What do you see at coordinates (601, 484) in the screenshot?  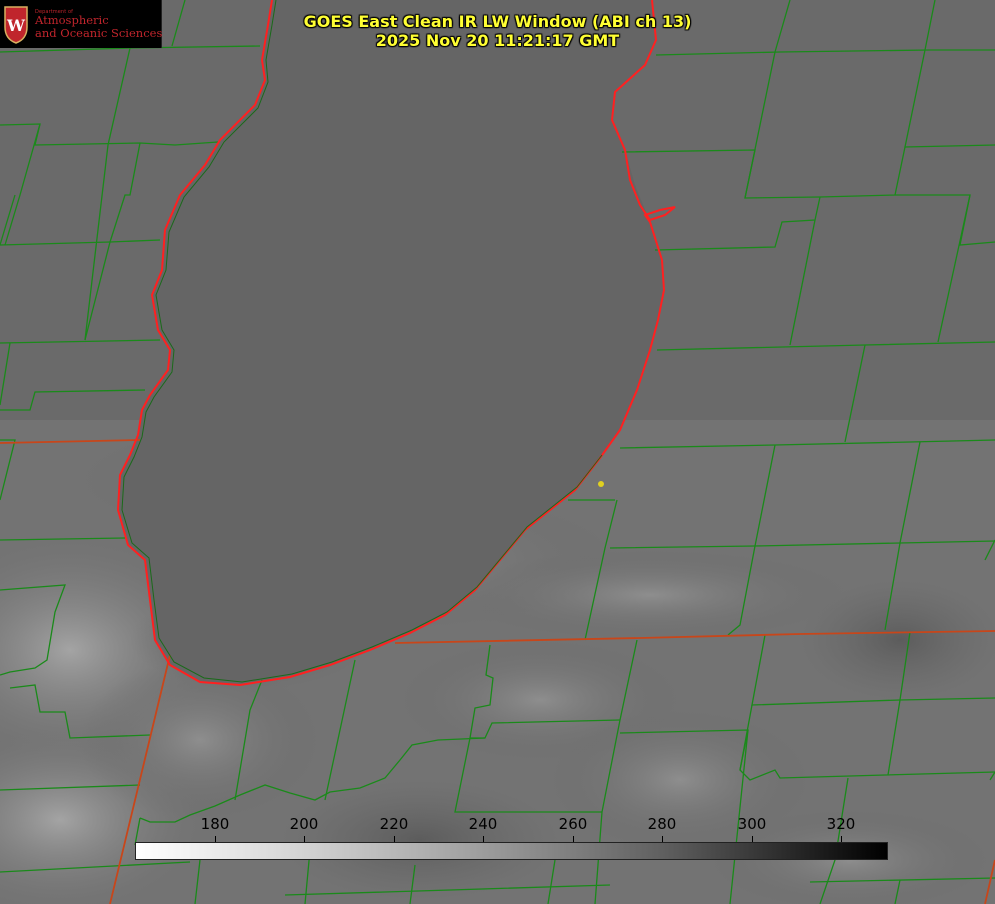 I see `station-marker` at bounding box center [601, 484].